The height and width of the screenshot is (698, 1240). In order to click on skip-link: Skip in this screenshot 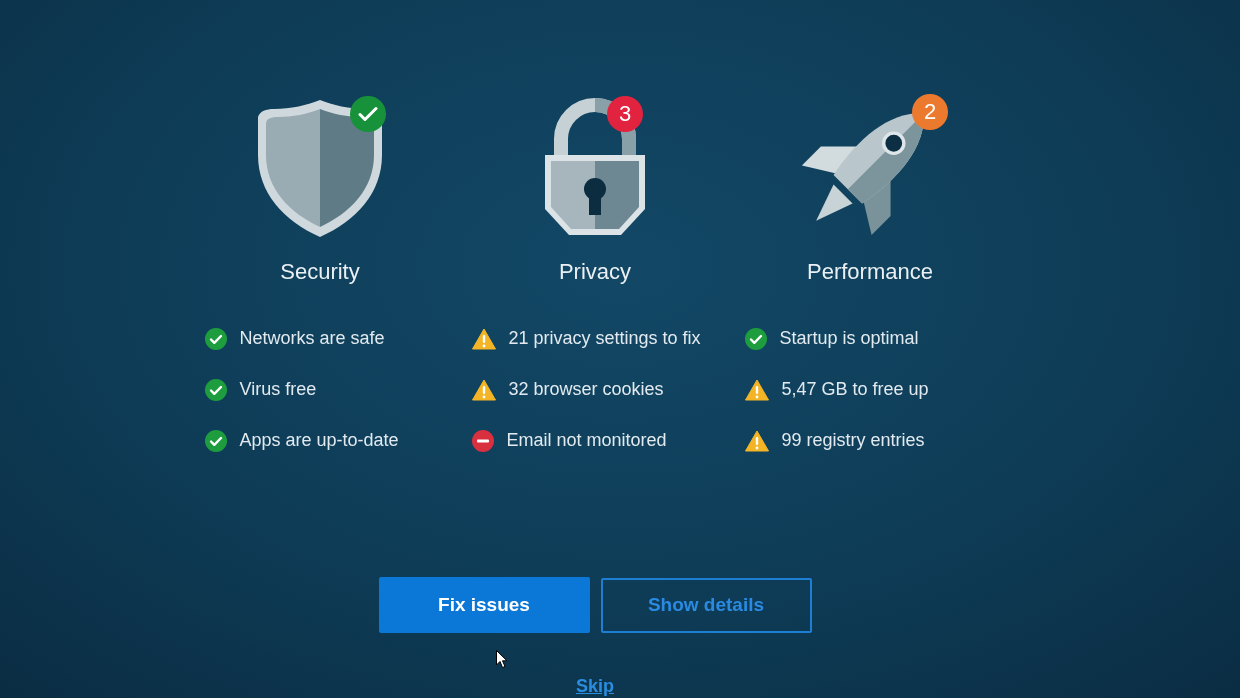, I will do `click(595, 686)`.